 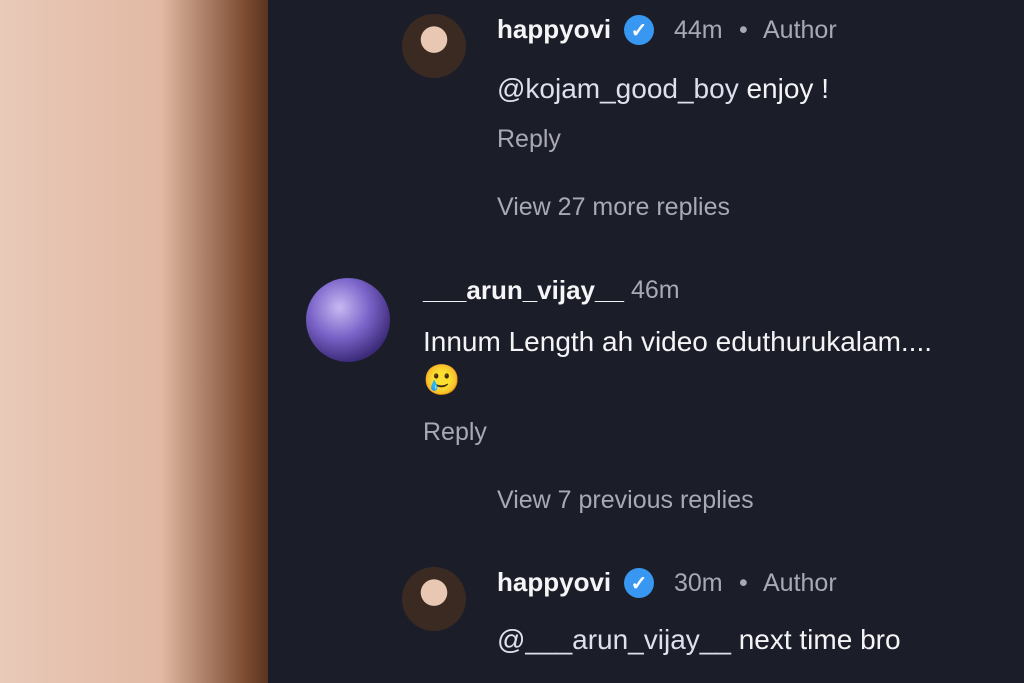 What do you see at coordinates (815, 639) in the screenshot?
I see `comment-body: next time bro` at bounding box center [815, 639].